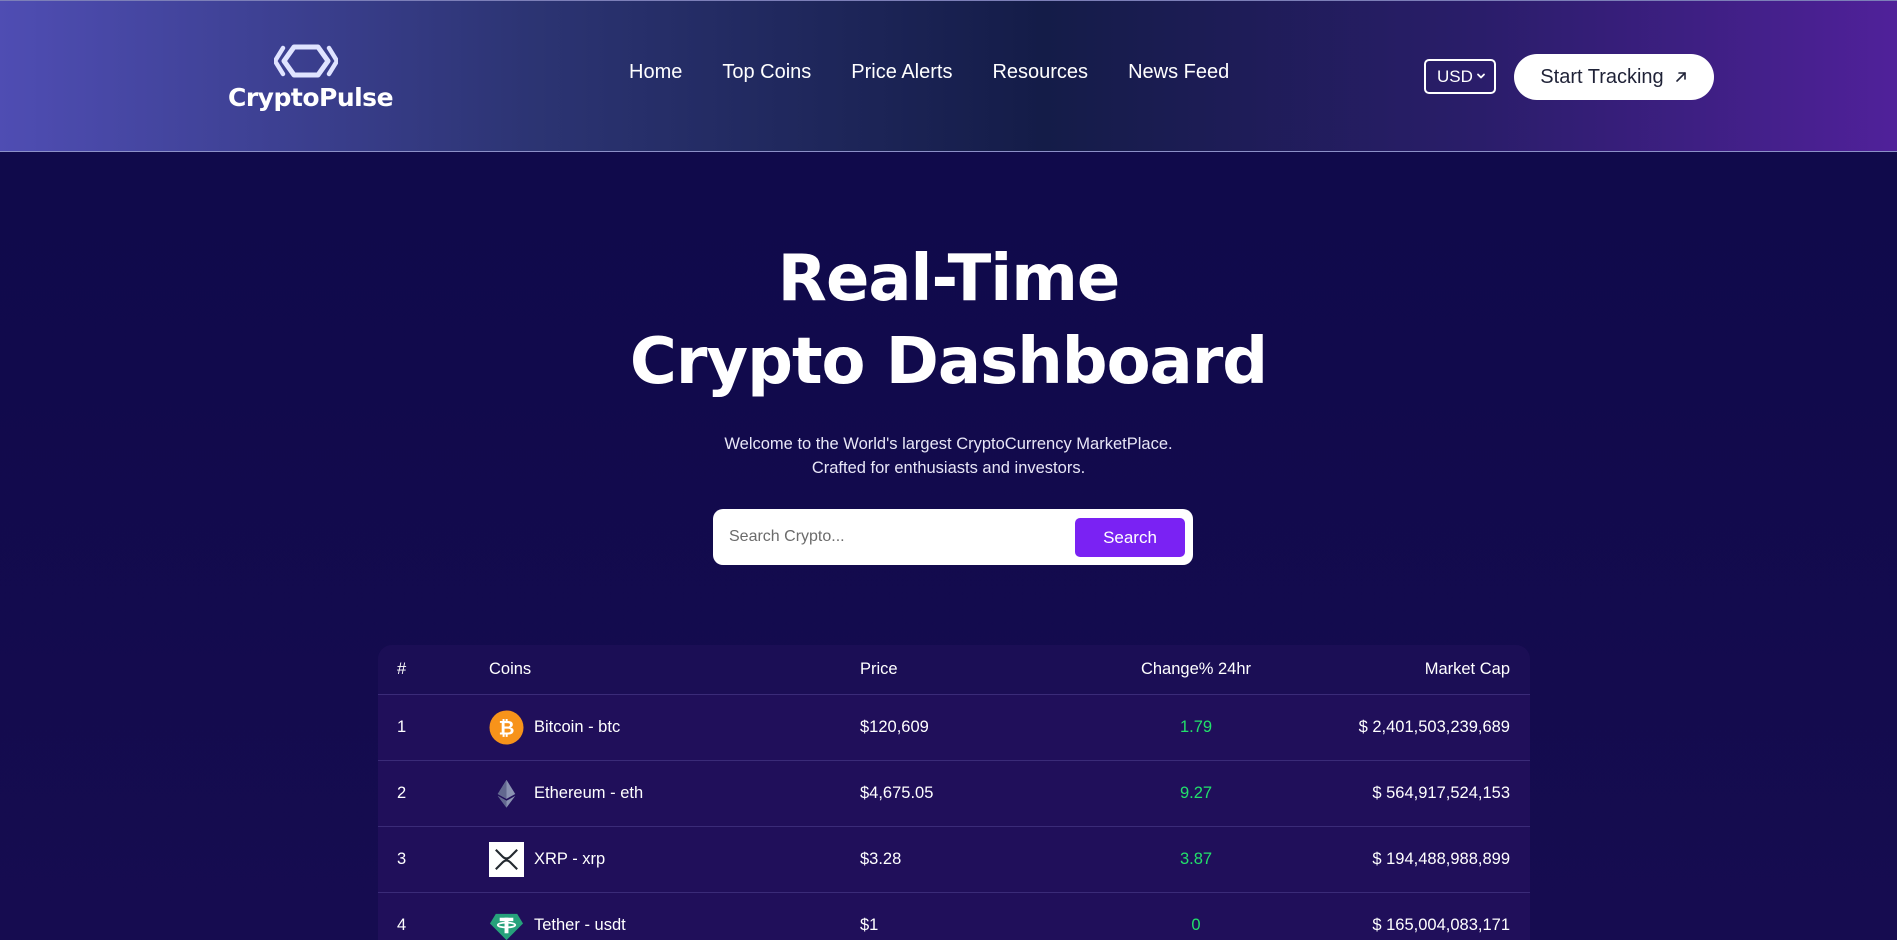 The image size is (1897, 940). I want to click on row-coin: XRP - xrp, so click(547, 859).